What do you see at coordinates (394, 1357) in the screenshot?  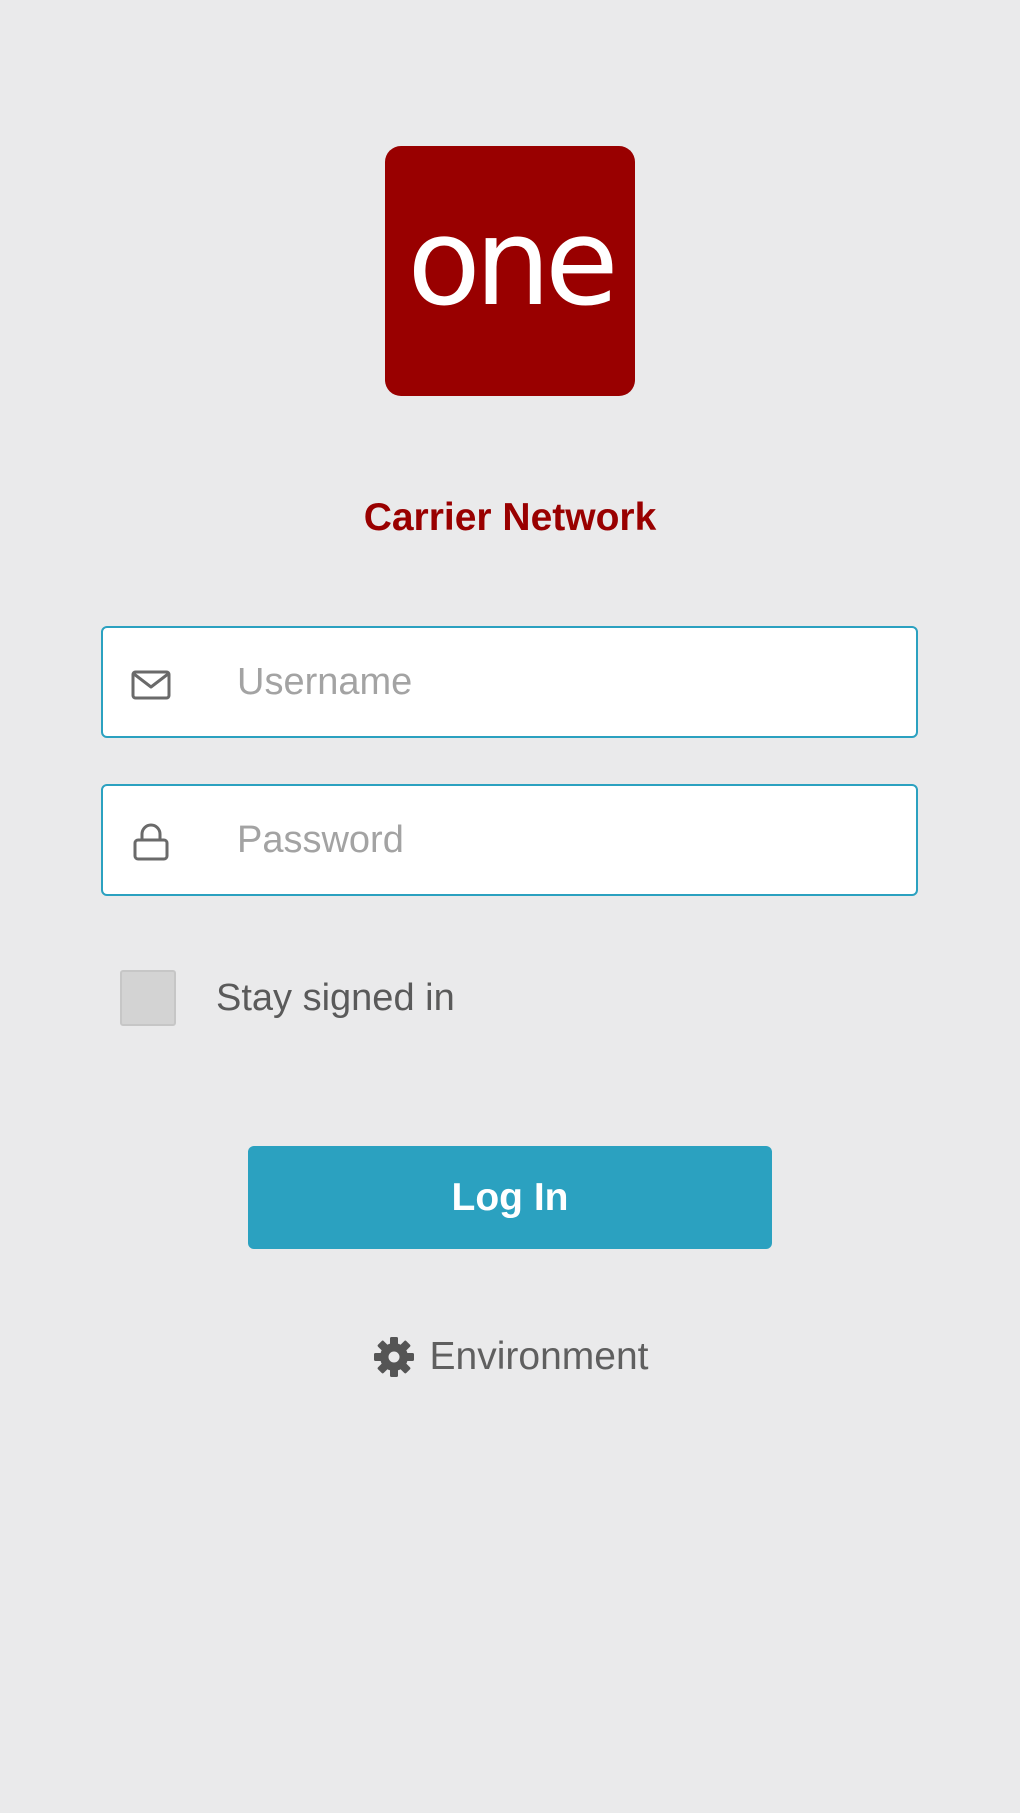 I see `gear-icon` at bounding box center [394, 1357].